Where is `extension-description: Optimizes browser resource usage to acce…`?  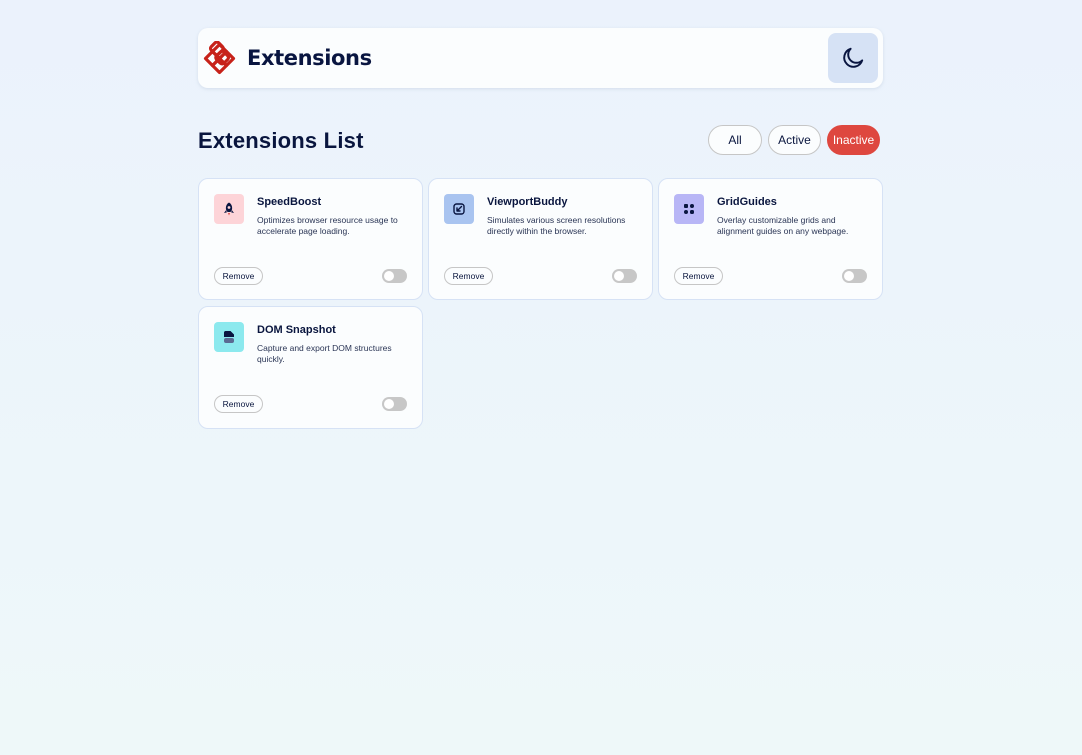 extension-description: Optimizes browser resource usage to acce… is located at coordinates (327, 225).